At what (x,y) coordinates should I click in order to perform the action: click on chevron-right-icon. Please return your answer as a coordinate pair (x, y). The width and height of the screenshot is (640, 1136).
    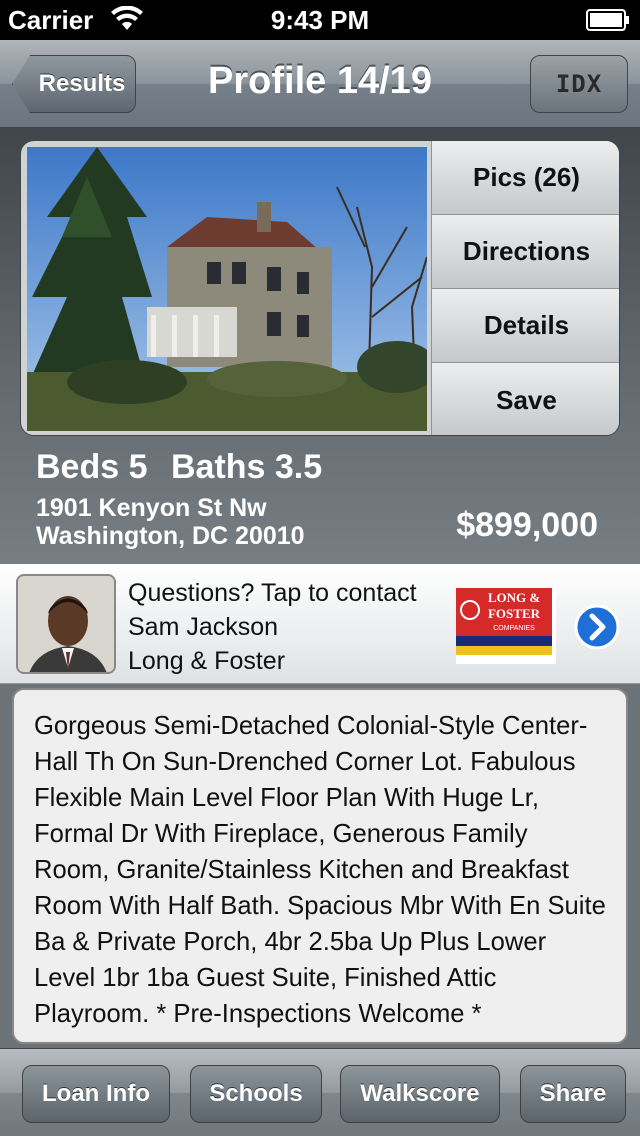
    Looking at the image, I should click on (597, 627).